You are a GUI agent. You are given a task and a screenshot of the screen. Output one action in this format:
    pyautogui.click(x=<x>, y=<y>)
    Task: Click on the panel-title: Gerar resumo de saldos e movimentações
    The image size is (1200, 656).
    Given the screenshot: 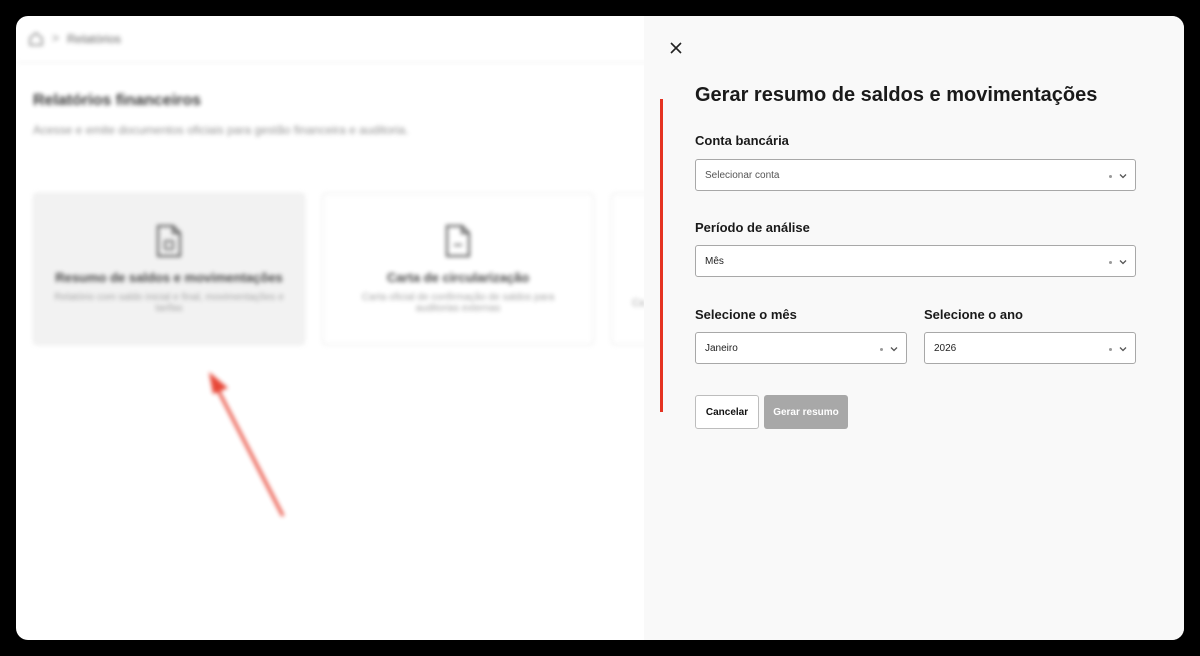 What is the action you would take?
    pyautogui.click(x=896, y=95)
    